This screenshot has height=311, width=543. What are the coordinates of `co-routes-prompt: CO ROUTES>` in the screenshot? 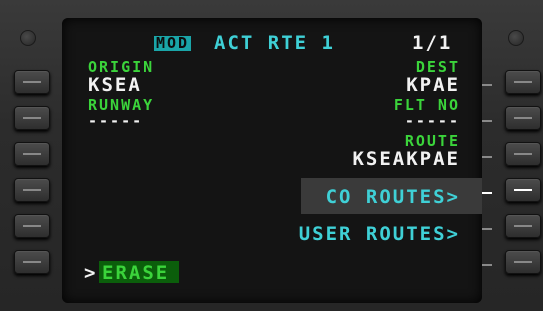 It's located at (393, 197).